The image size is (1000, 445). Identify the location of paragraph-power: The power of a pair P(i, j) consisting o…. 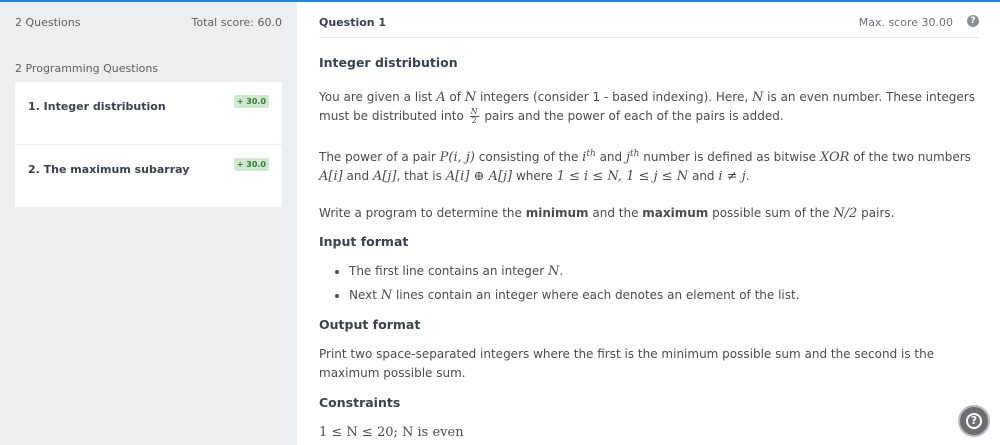
(645, 166).